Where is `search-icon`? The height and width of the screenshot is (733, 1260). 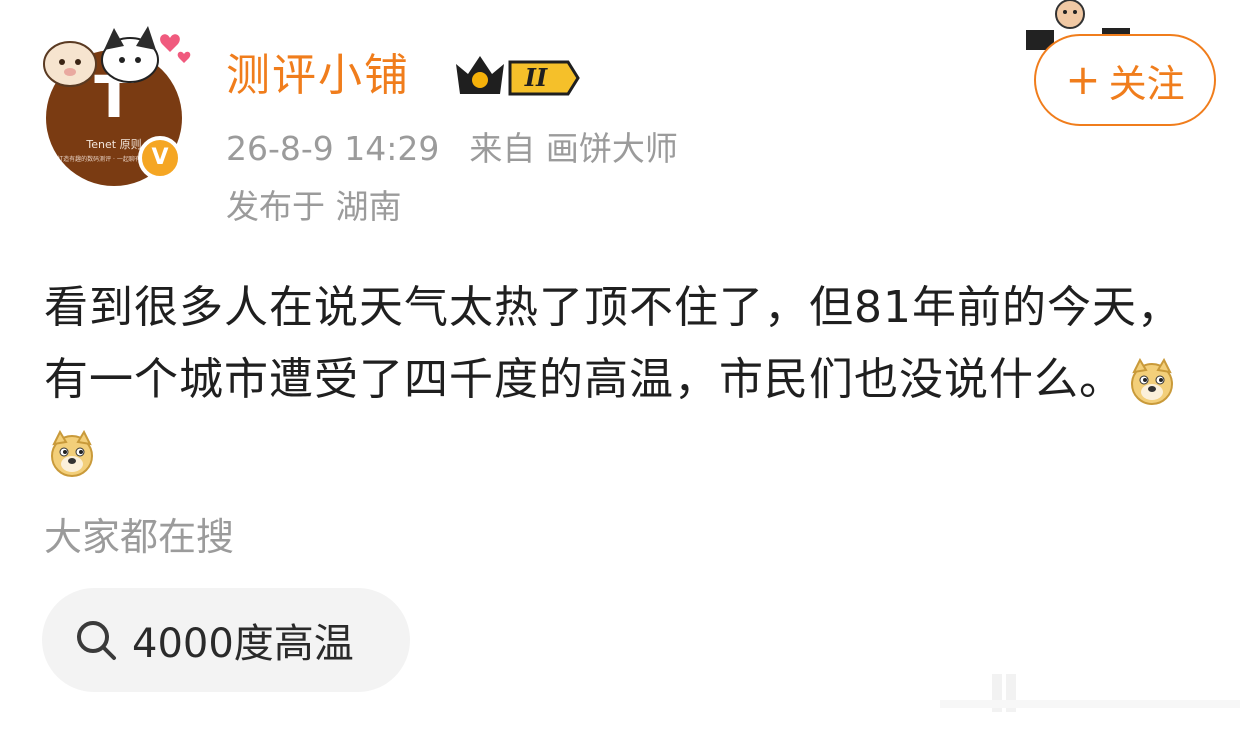 search-icon is located at coordinates (96, 640).